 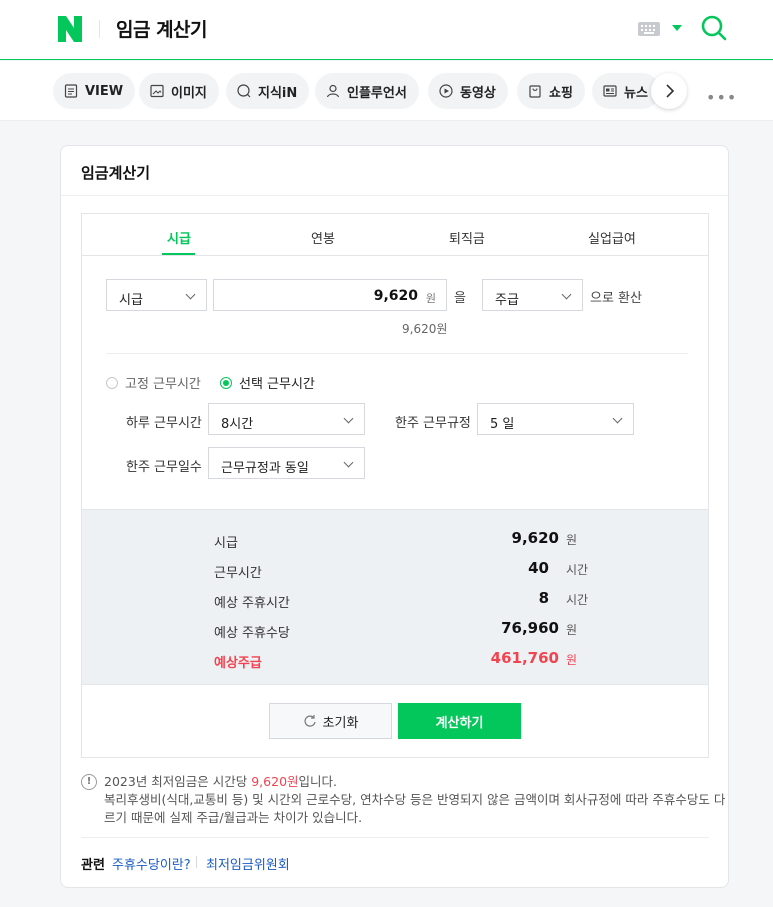 I want to click on calc-tabs: 시급 연봉 퇴직금 실업급여, so click(x=395, y=235).